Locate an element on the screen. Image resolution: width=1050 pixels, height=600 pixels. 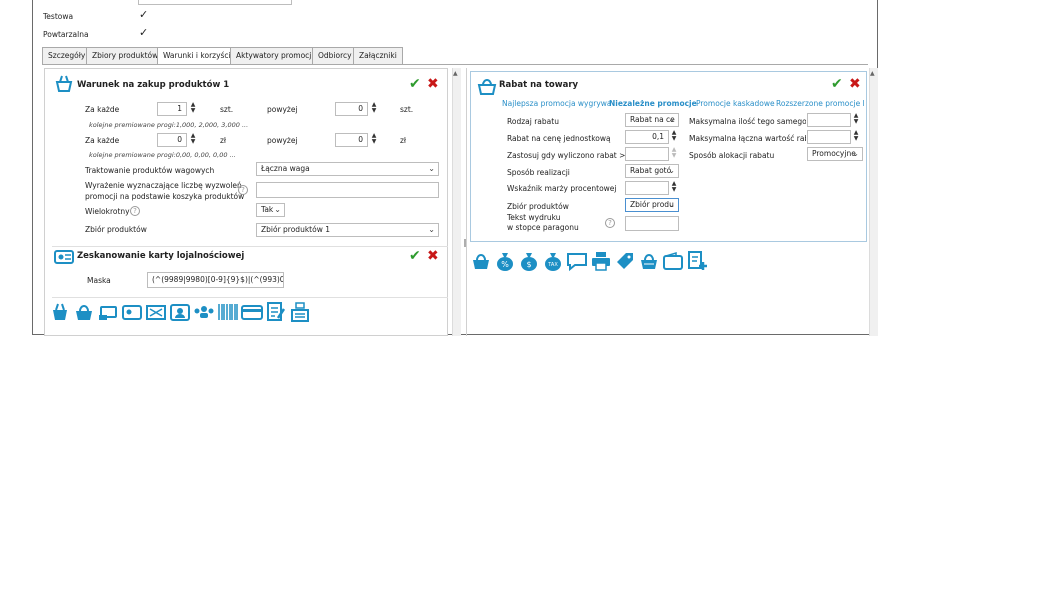
basket-icon is located at coordinates (84, 314).